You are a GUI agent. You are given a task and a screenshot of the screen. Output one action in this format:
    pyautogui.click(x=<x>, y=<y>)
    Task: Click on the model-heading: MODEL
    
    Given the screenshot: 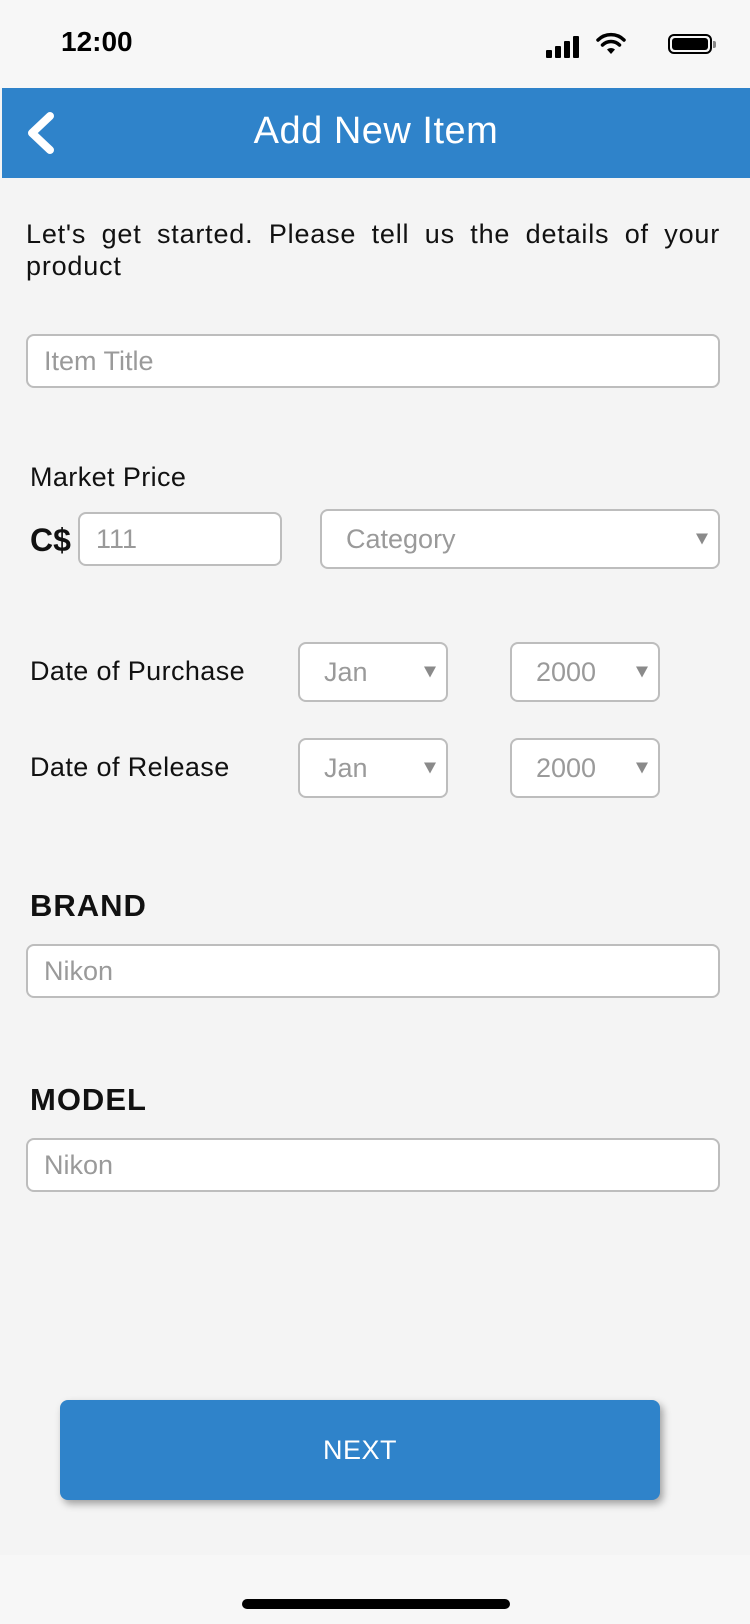 What is the action you would take?
    pyautogui.click(x=88, y=1099)
    